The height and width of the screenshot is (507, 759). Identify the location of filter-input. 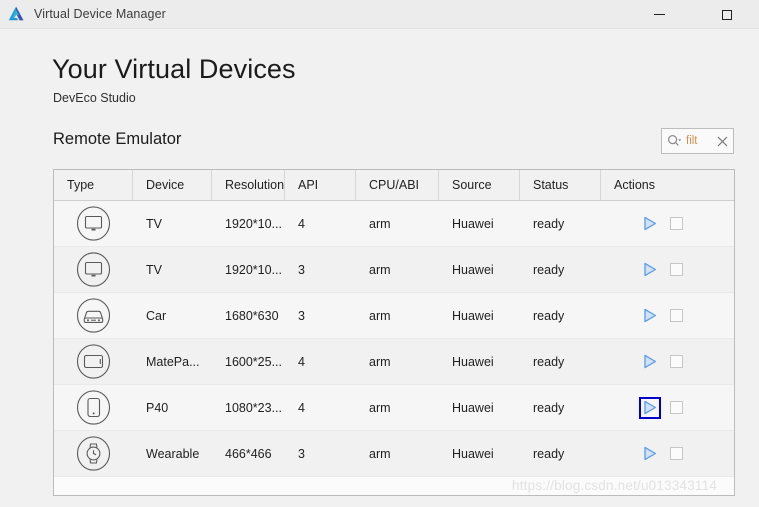
(701, 141).